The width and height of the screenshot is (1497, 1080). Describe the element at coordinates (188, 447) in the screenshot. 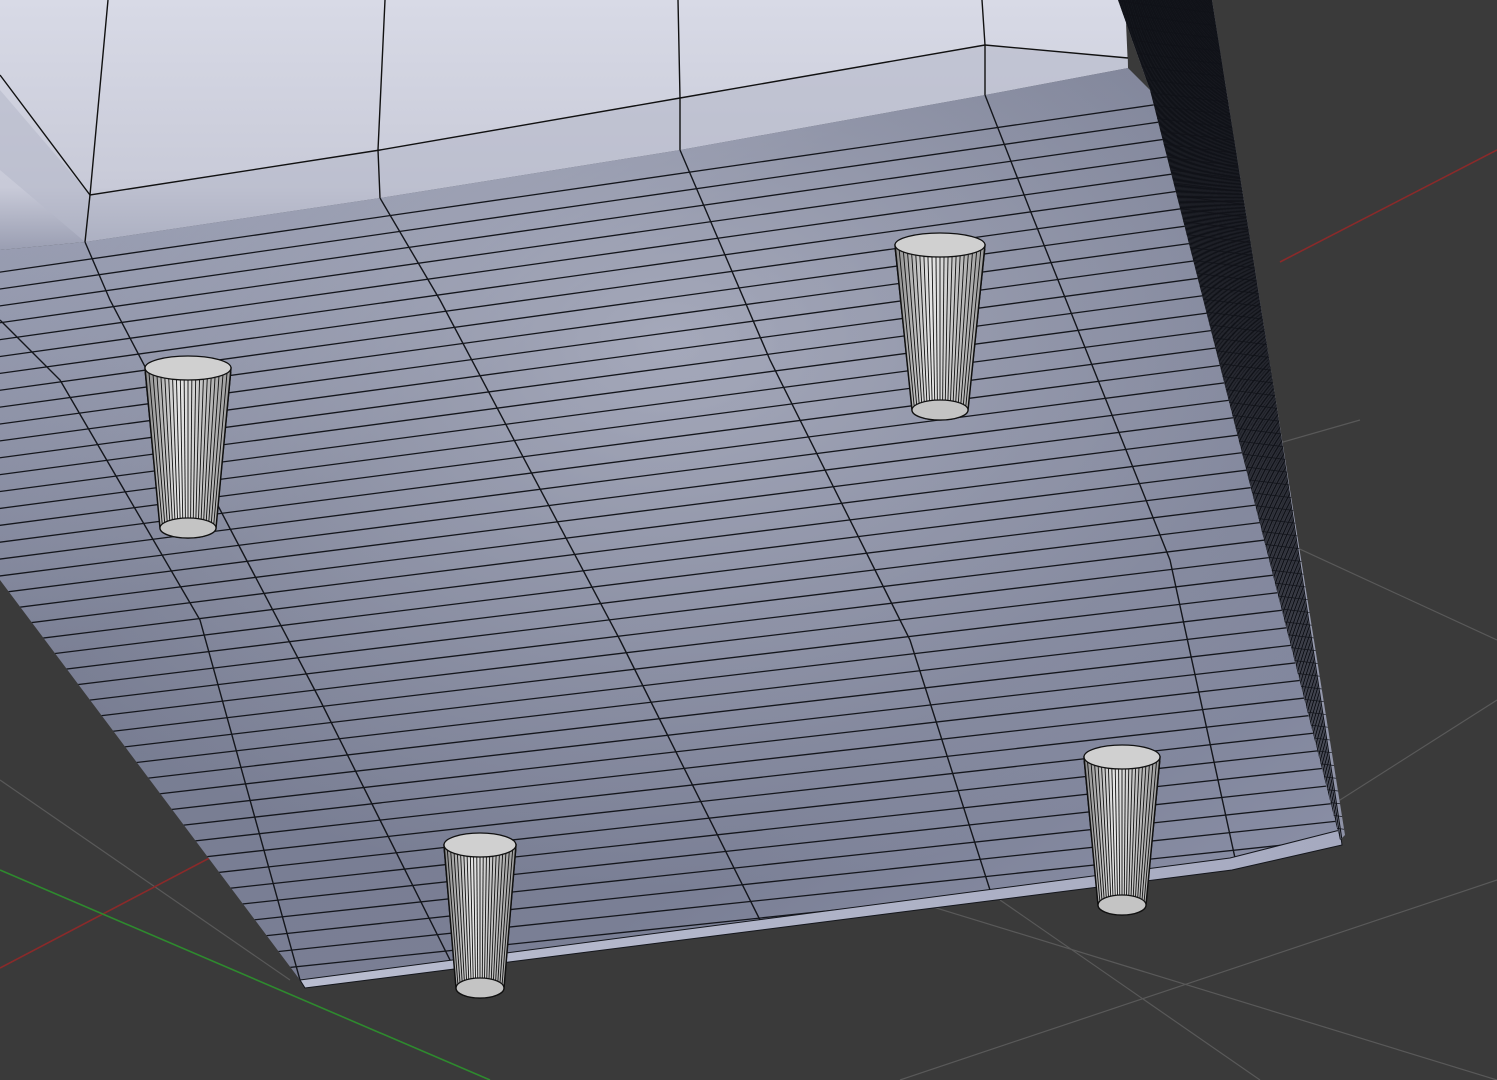

I see `leg-back-left` at that location.